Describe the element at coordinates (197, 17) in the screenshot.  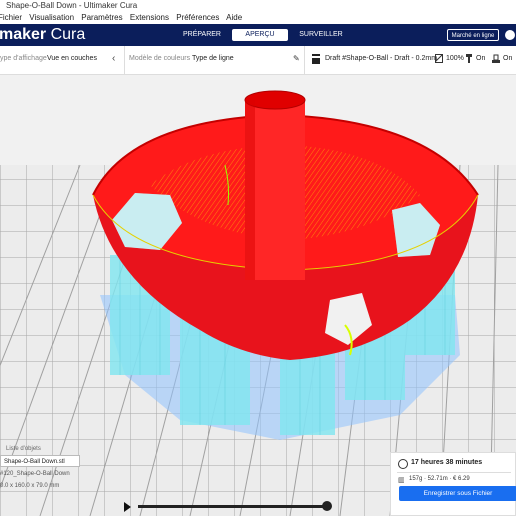
I see `menu-preferences: Préférences` at that location.